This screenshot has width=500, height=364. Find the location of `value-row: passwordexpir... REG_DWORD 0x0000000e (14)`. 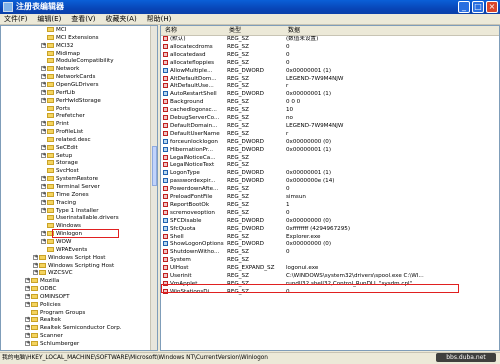

value-row: passwordexpir... REG_DWORD 0x0000000e (14) is located at coordinates (330, 182).